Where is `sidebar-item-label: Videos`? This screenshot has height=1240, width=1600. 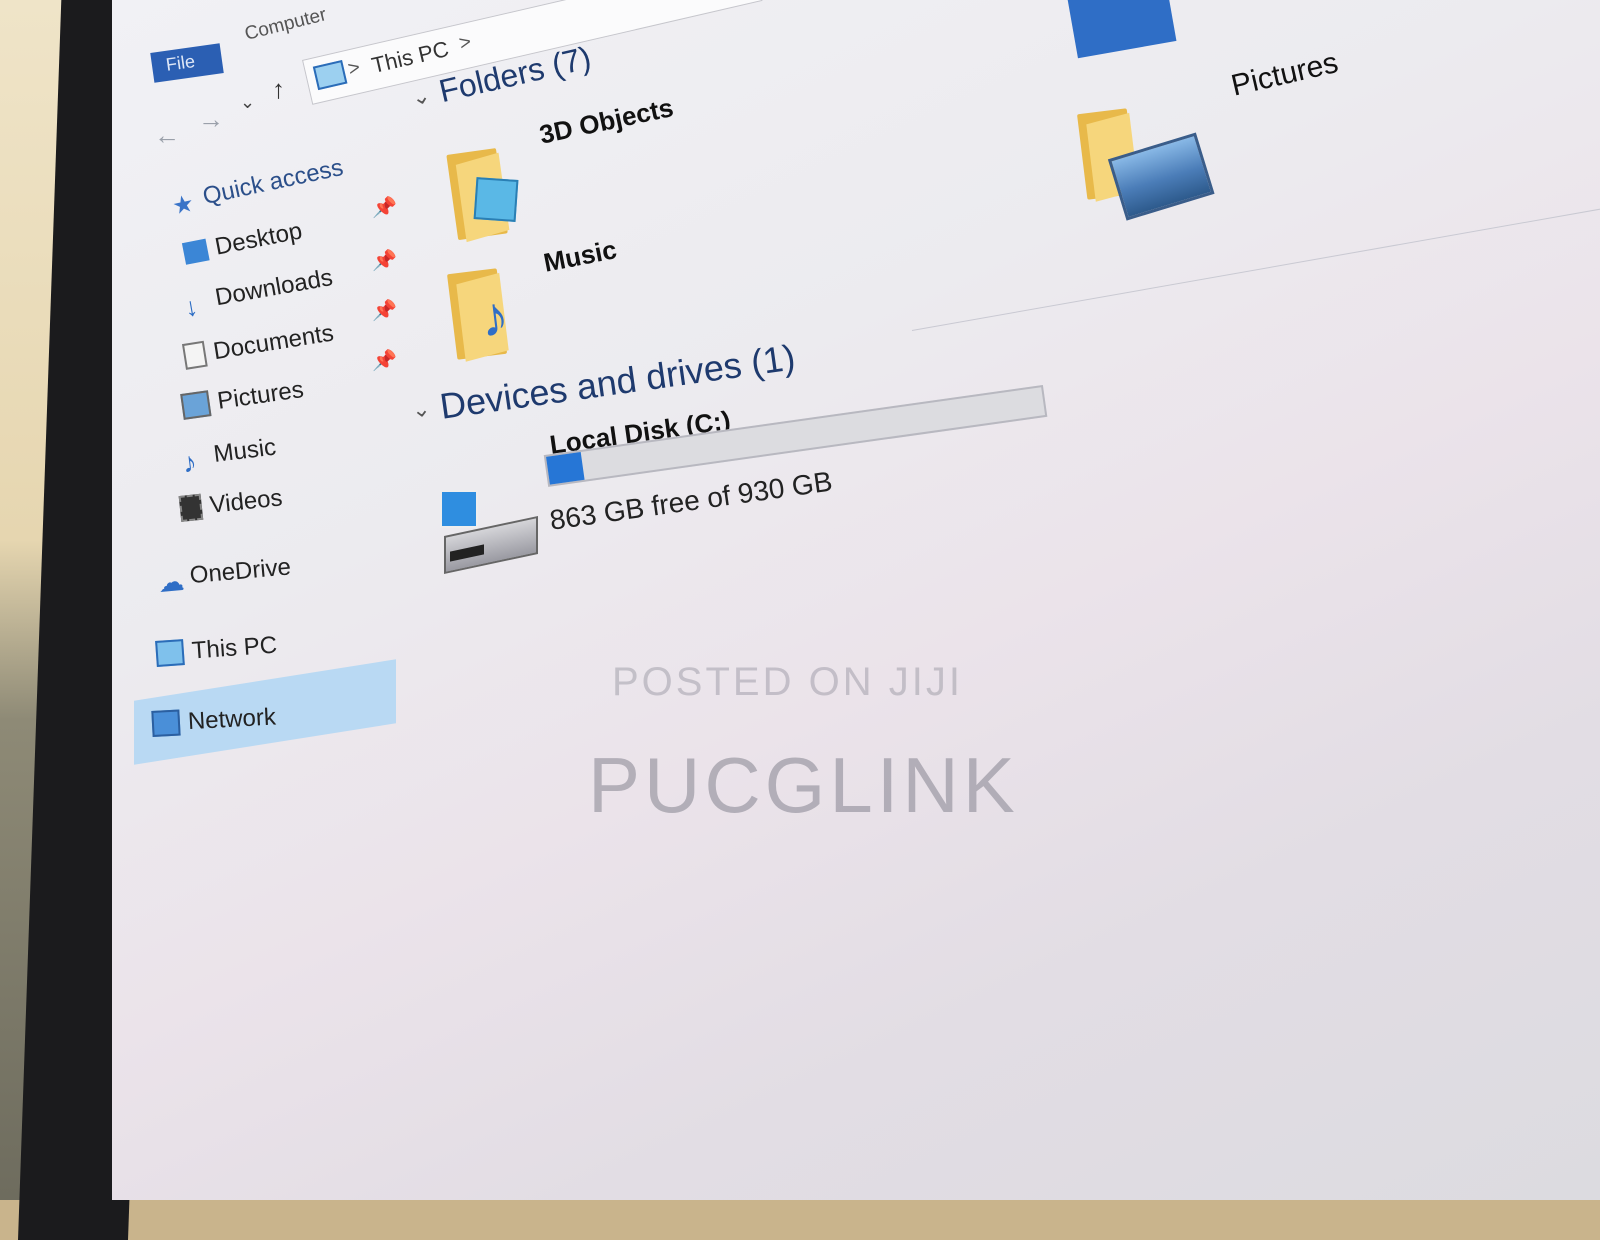
sidebar-item-label: Videos is located at coordinates (246, 501).